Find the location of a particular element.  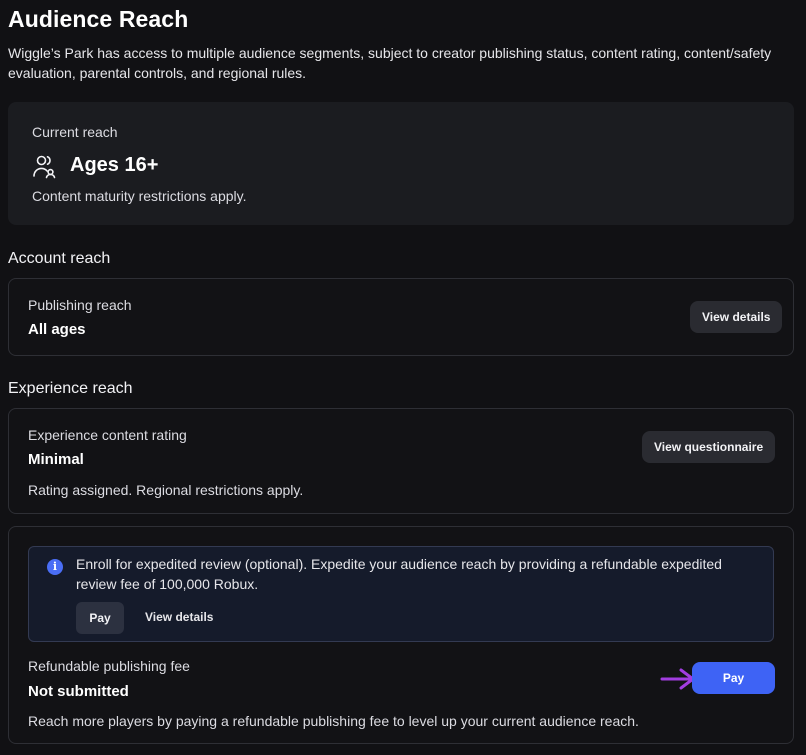

publishing-reach-value: All ages is located at coordinates (57, 329).